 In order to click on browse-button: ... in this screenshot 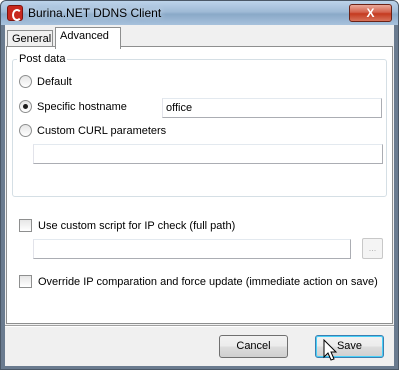, I will do `click(372, 248)`.